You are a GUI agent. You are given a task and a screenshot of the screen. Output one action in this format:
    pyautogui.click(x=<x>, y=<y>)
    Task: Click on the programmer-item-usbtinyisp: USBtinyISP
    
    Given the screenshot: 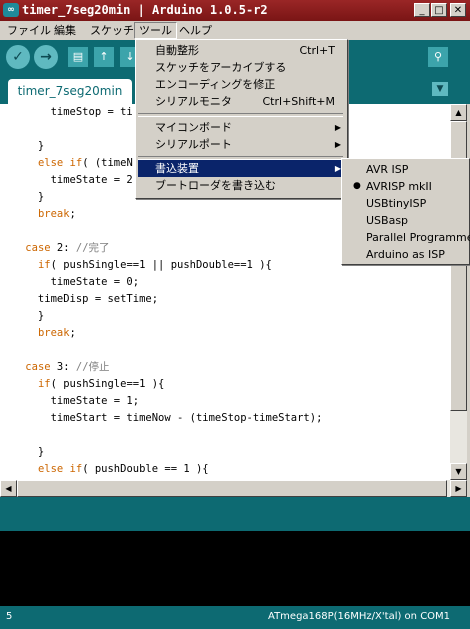 What is the action you would take?
    pyautogui.click(x=406, y=203)
    